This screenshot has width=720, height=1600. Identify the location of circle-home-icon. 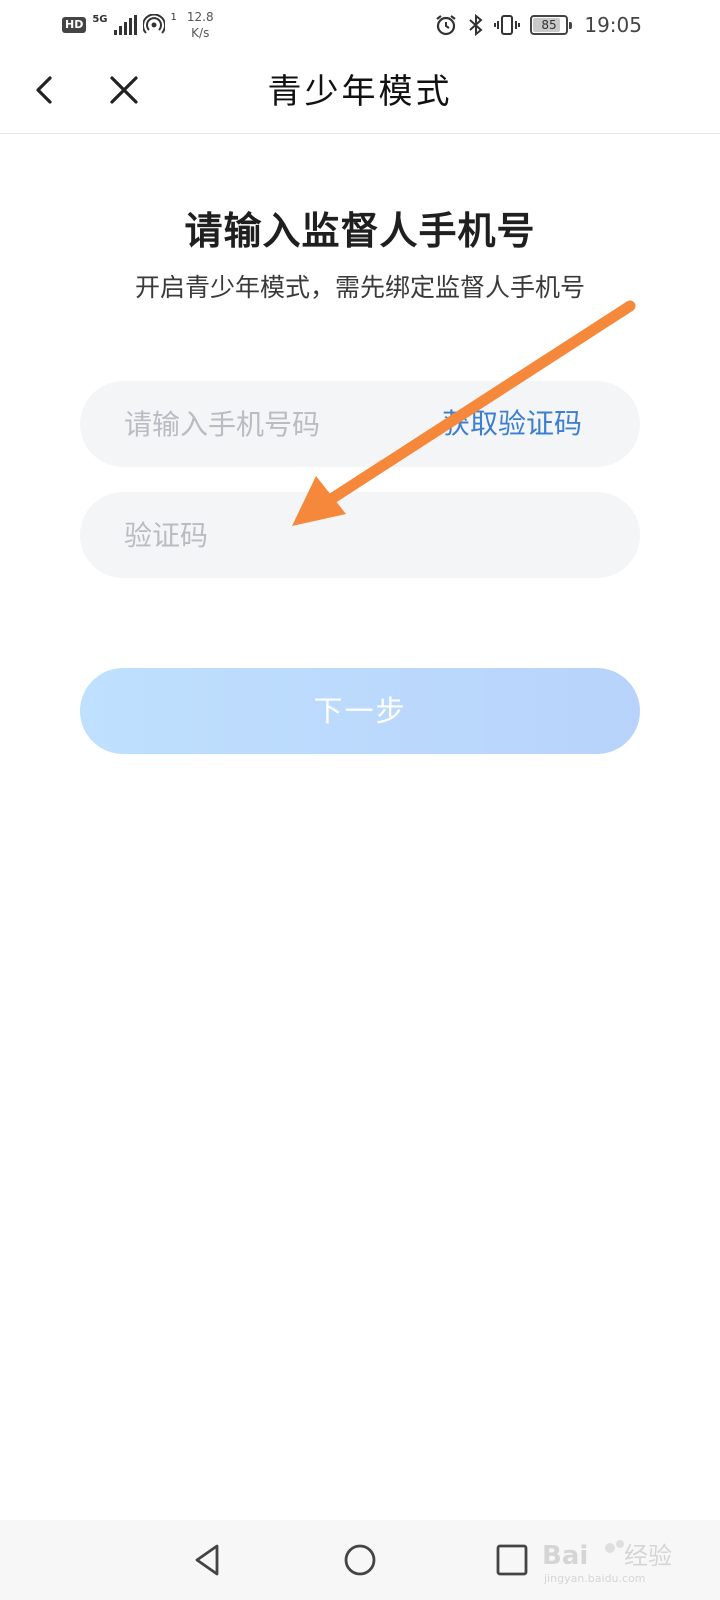
(360, 1560).